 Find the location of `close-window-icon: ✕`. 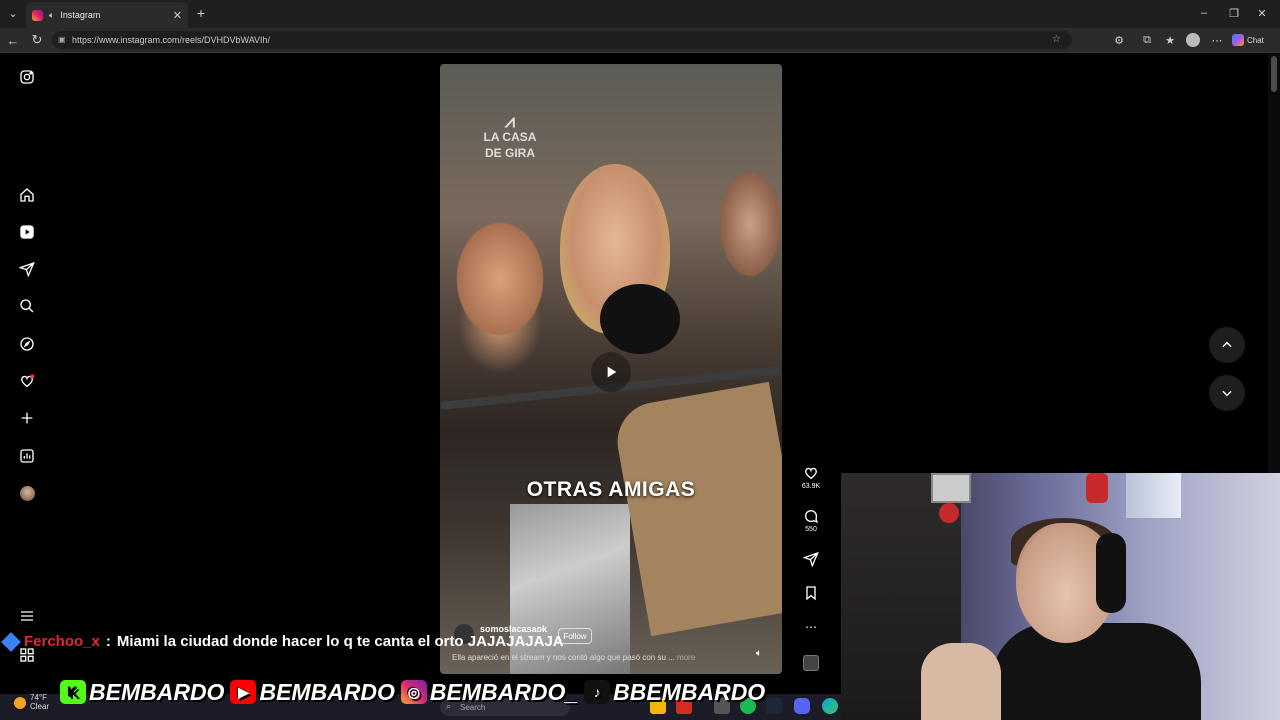

close-window-icon: ✕ is located at coordinates (1262, 13).